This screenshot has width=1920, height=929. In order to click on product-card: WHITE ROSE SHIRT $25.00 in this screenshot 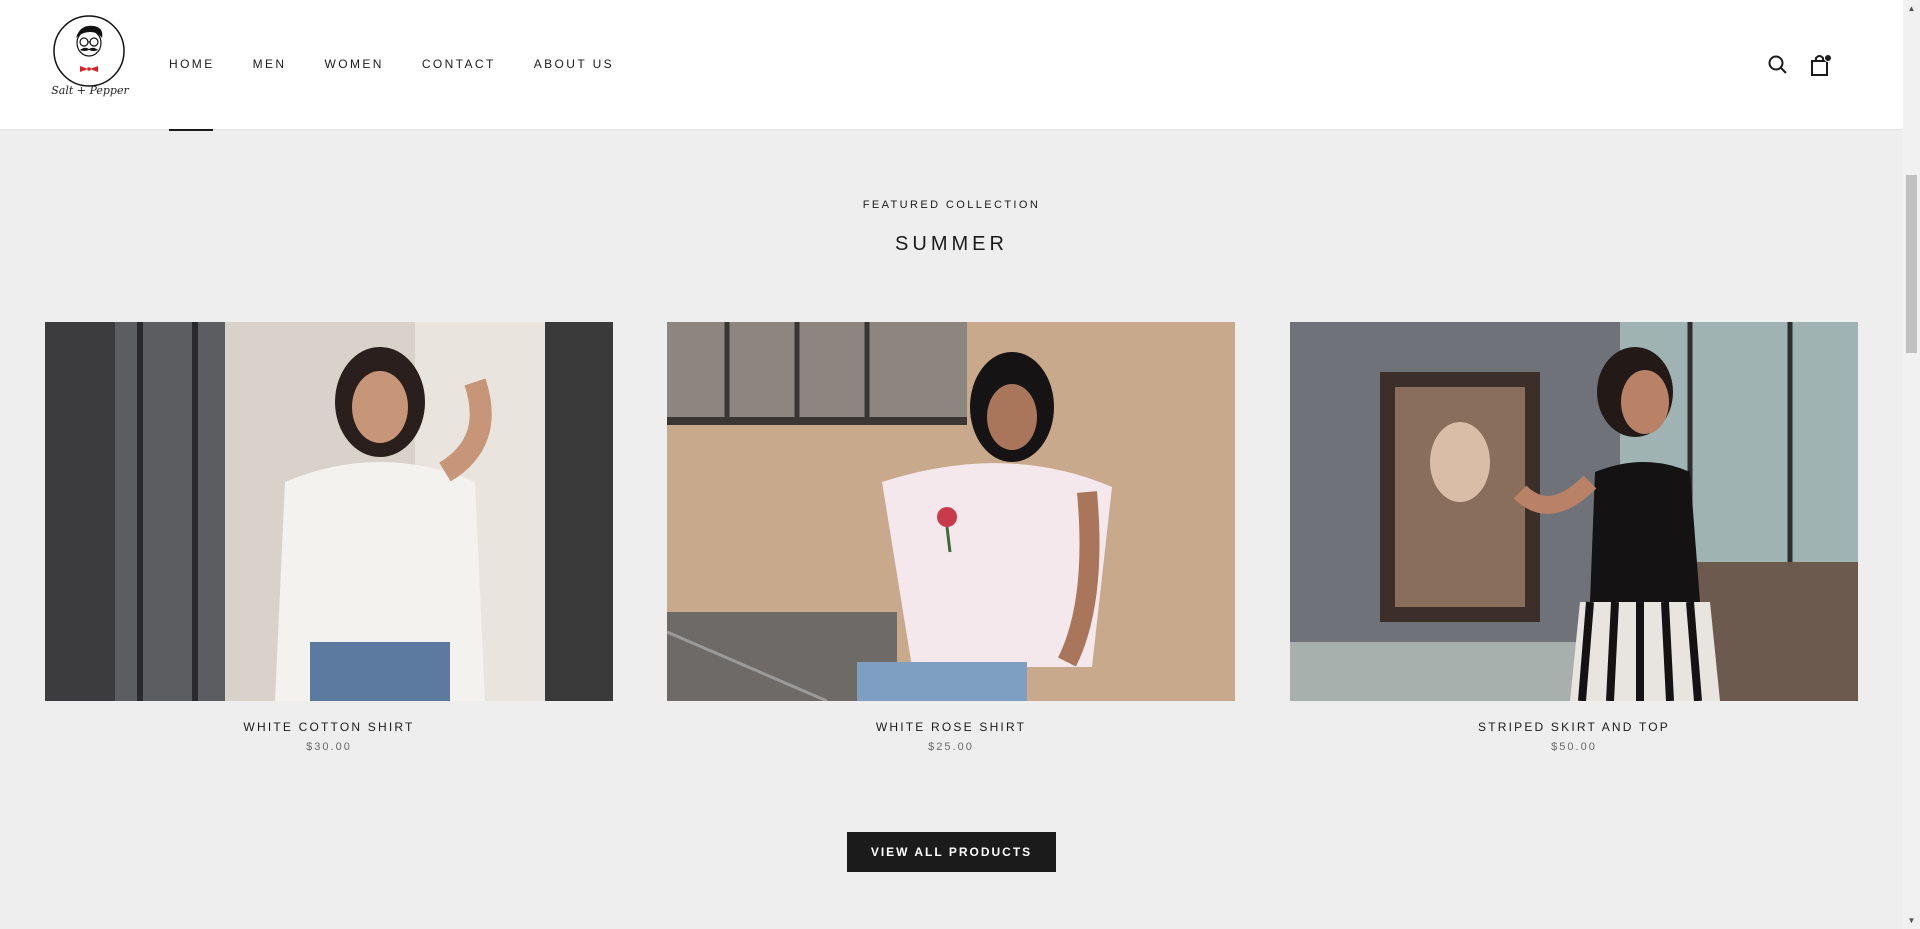, I will do `click(951, 537)`.